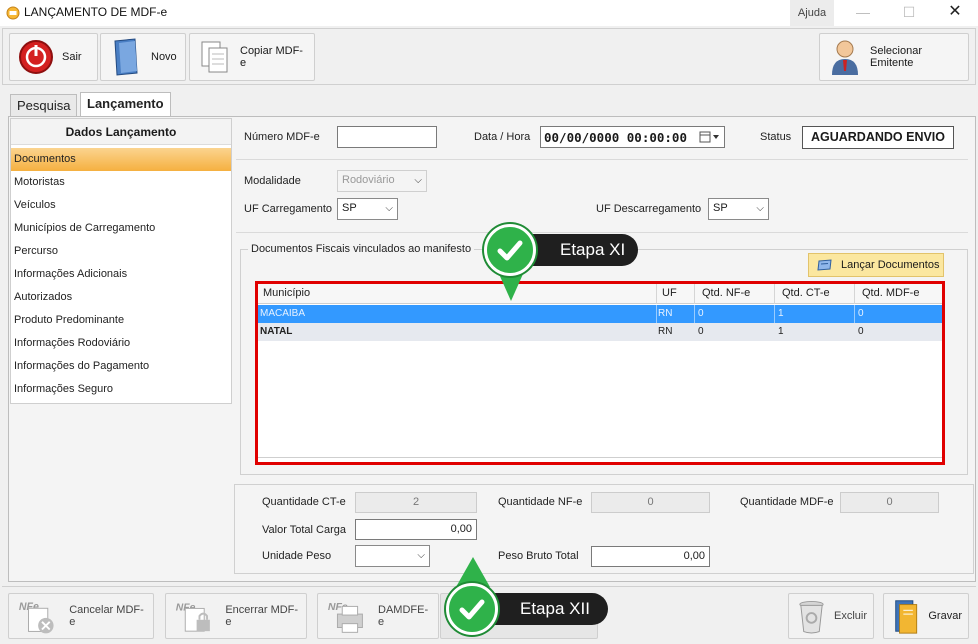 This screenshot has width=978, height=644. Describe the element at coordinates (787, 502) in the screenshot. I see `qty-mdfe-label: Quantidade MDF-e` at that location.